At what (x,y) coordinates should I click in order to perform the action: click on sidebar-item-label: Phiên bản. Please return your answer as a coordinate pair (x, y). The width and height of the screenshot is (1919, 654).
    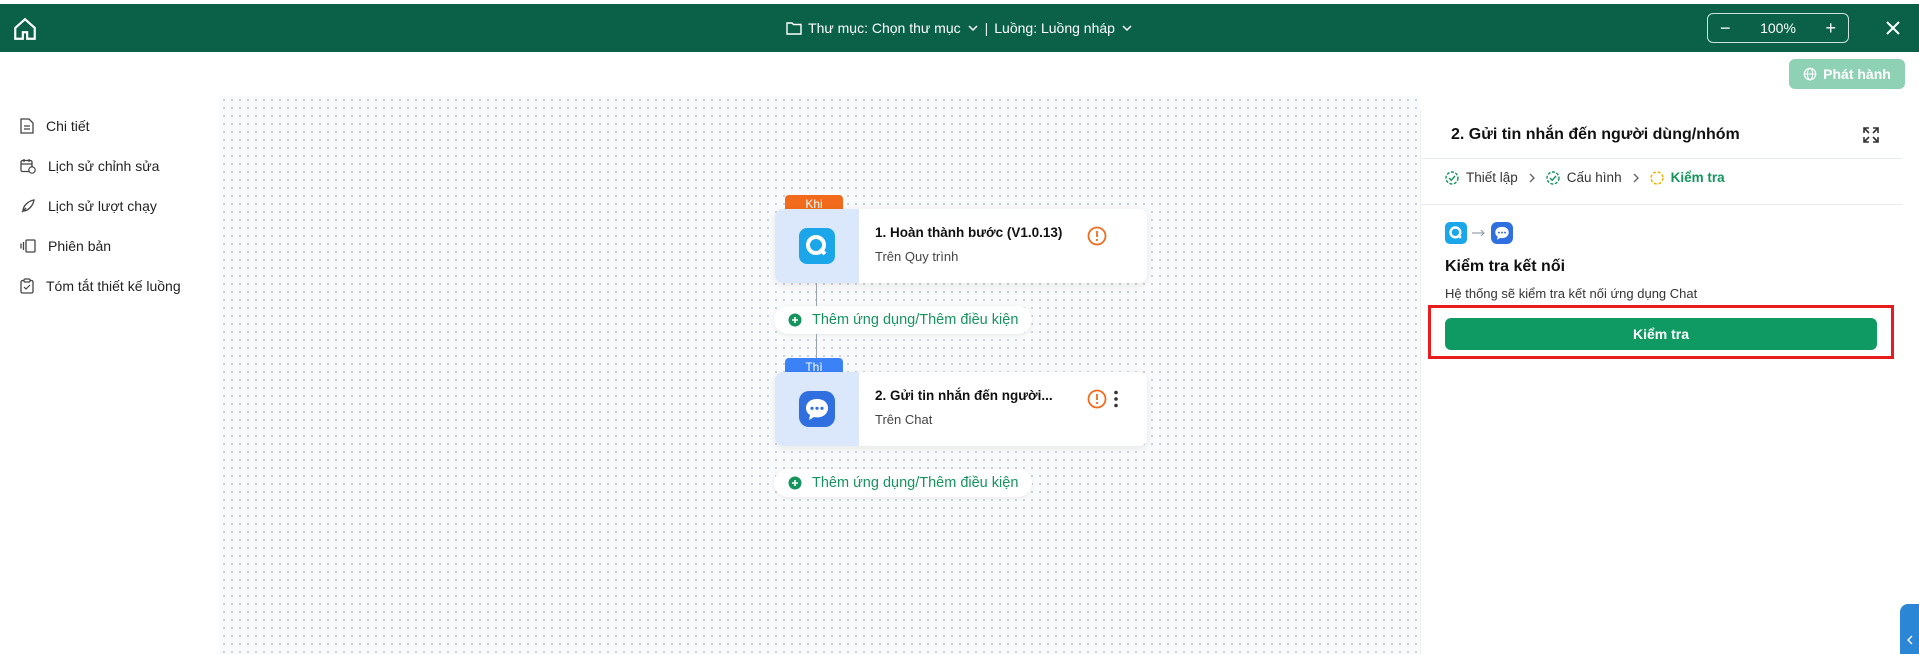
    Looking at the image, I should click on (80, 246).